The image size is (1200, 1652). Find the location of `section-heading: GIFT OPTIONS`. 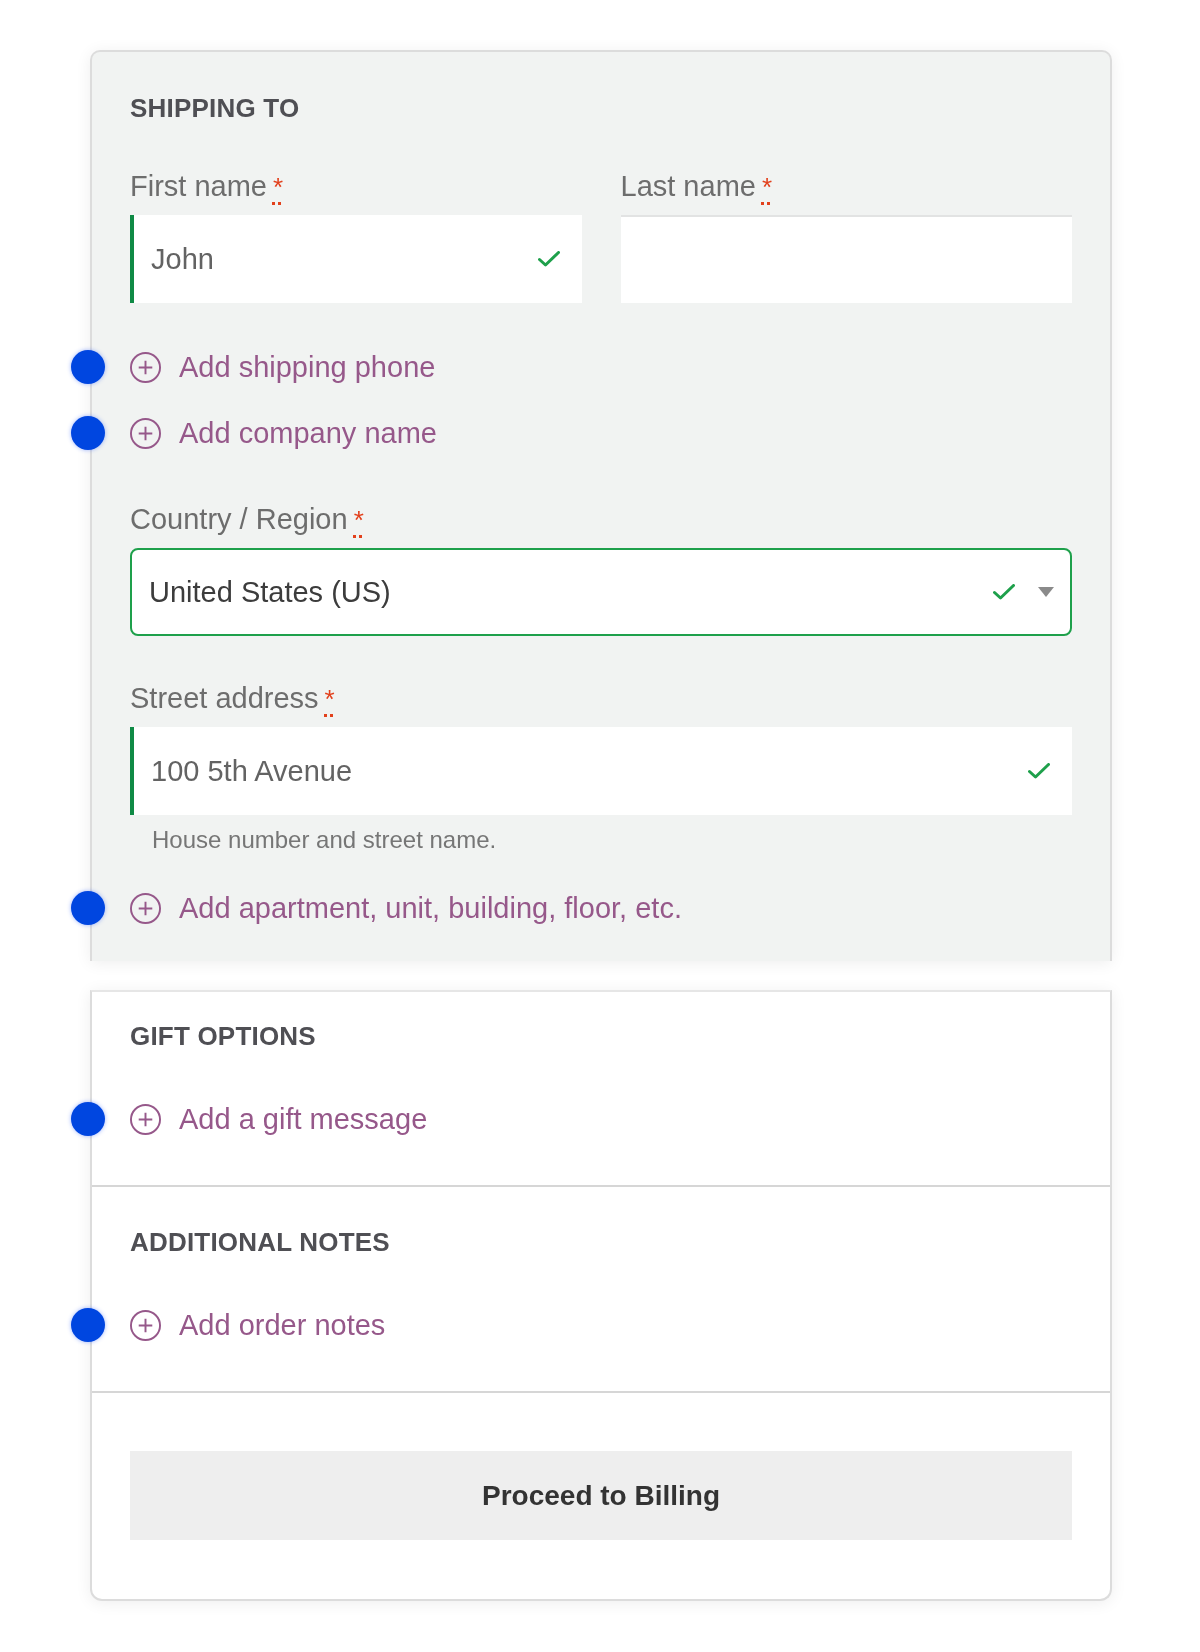

section-heading: GIFT OPTIONS is located at coordinates (223, 1036).